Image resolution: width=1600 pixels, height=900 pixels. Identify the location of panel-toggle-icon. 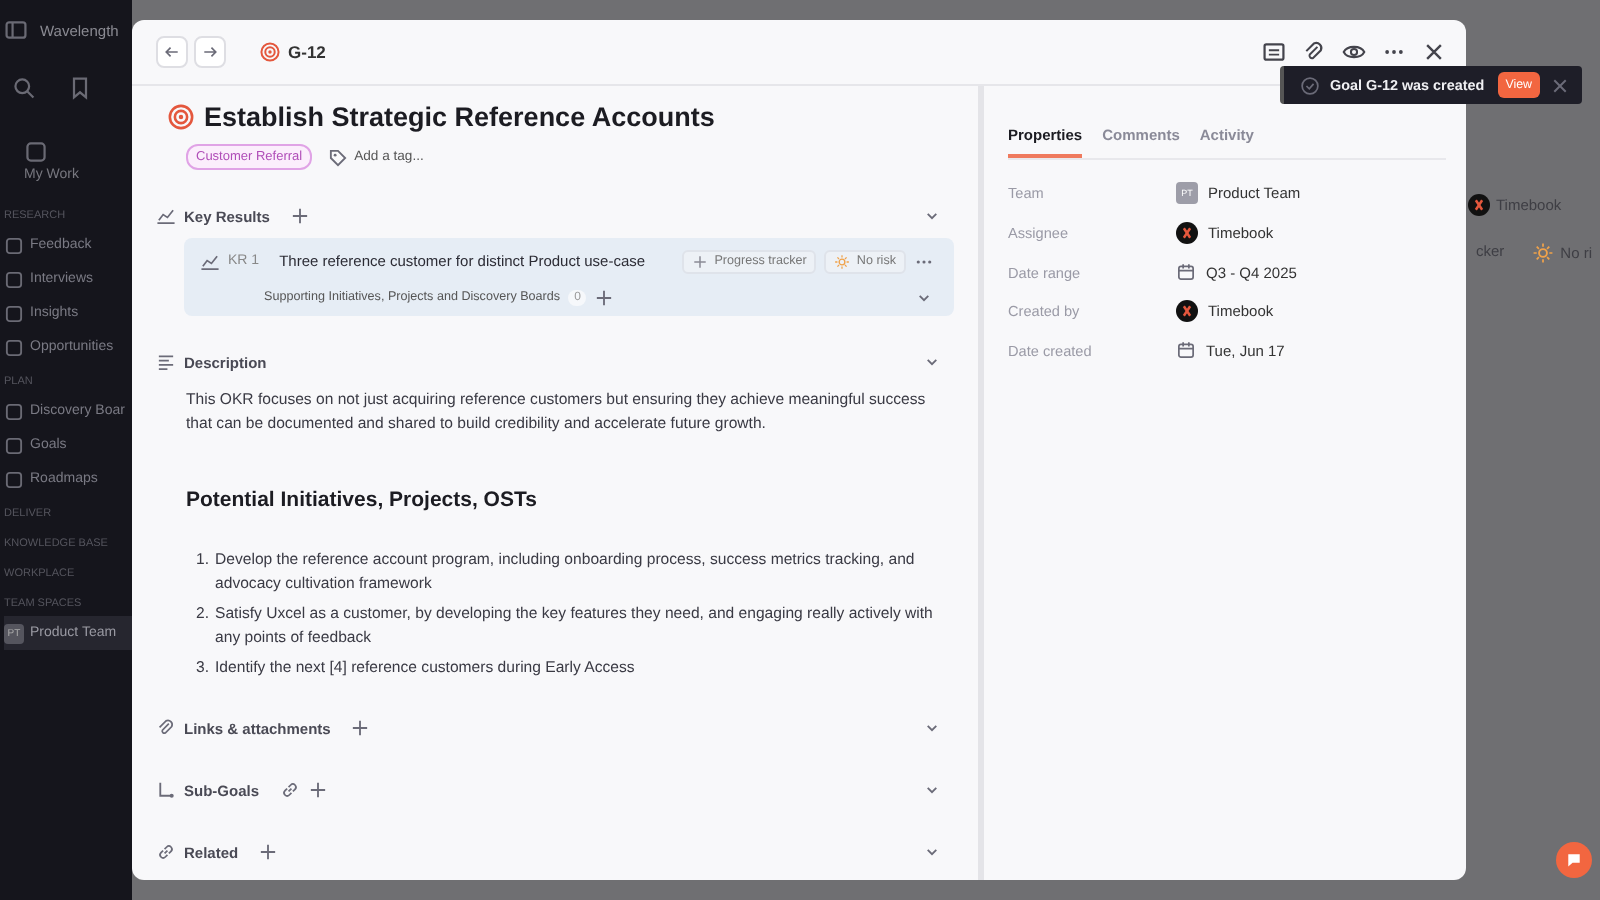
(16, 30).